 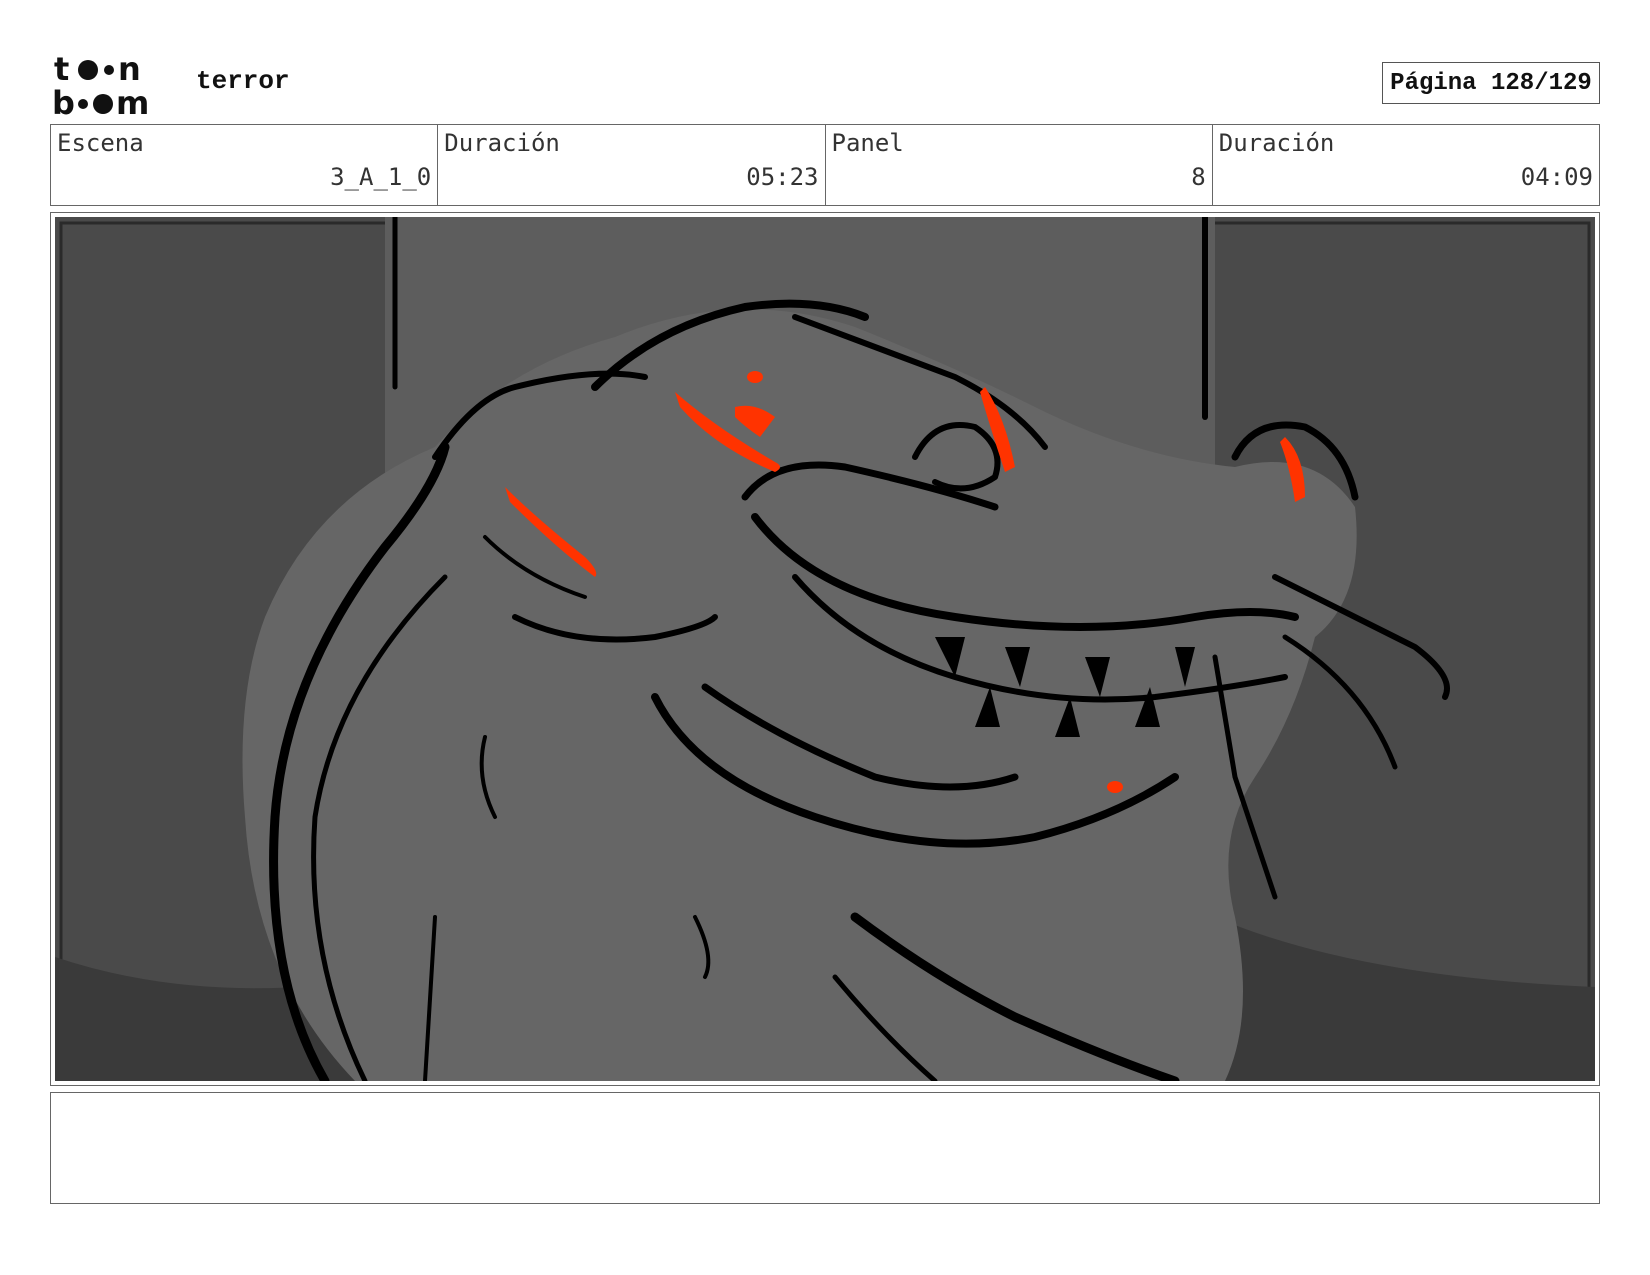 What do you see at coordinates (100, 85) in the screenshot?
I see `toonboom-logo: t n b m` at bounding box center [100, 85].